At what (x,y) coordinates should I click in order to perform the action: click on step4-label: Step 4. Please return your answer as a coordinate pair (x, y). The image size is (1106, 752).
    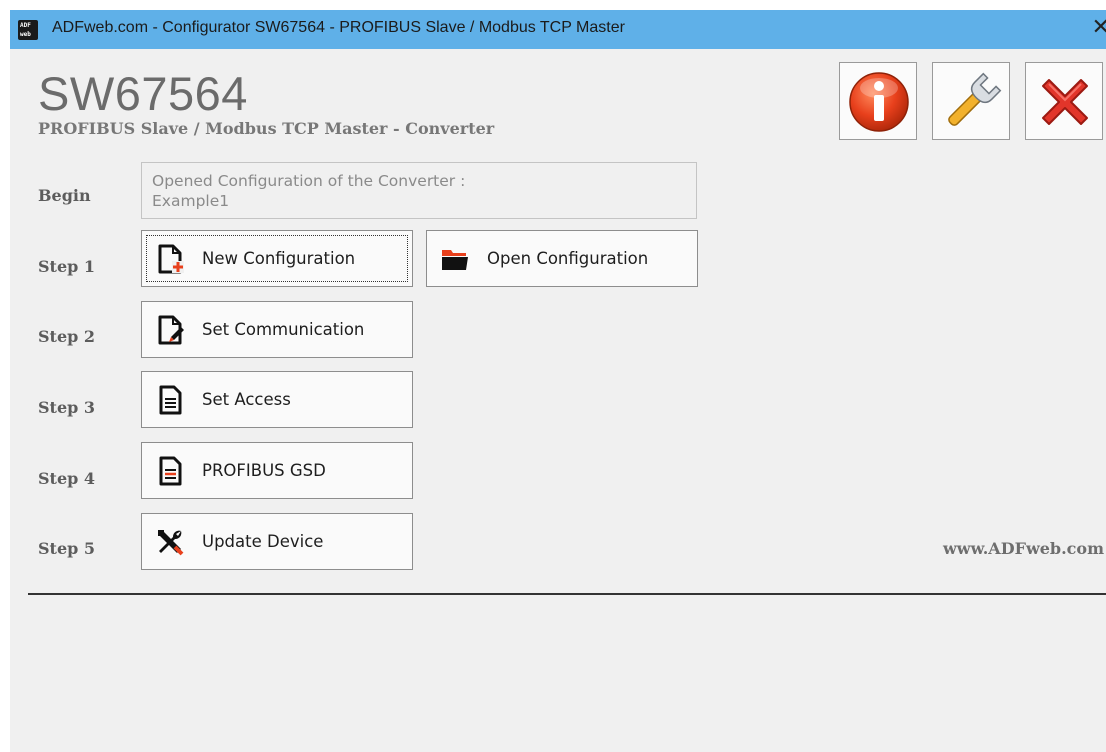
    Looking at the image, I should click on (67, 478).